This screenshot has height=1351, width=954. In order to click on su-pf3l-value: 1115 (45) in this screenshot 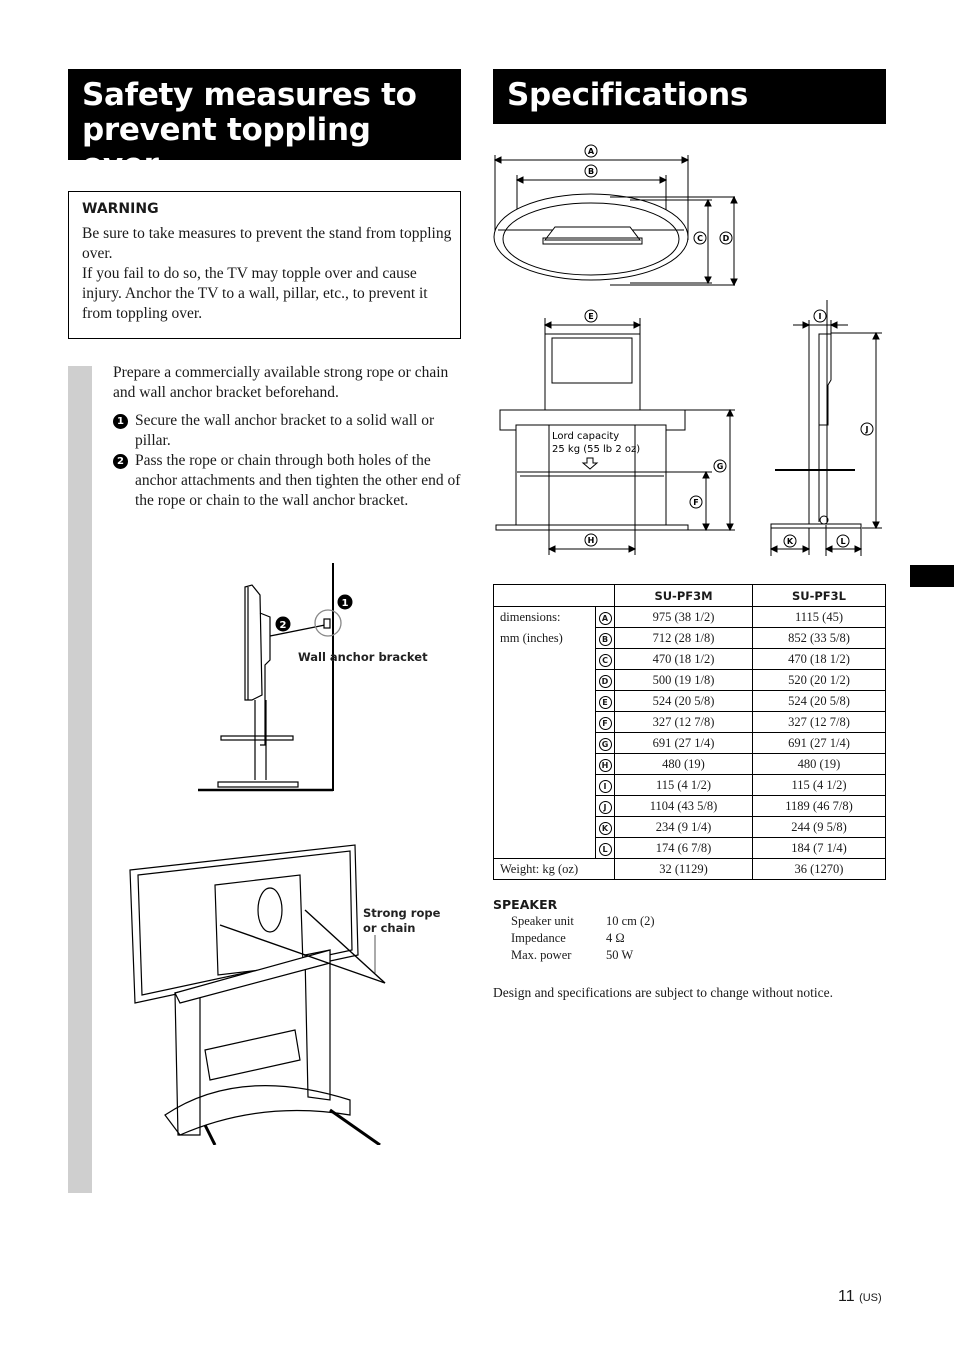, I will do `click(819, 617)`.